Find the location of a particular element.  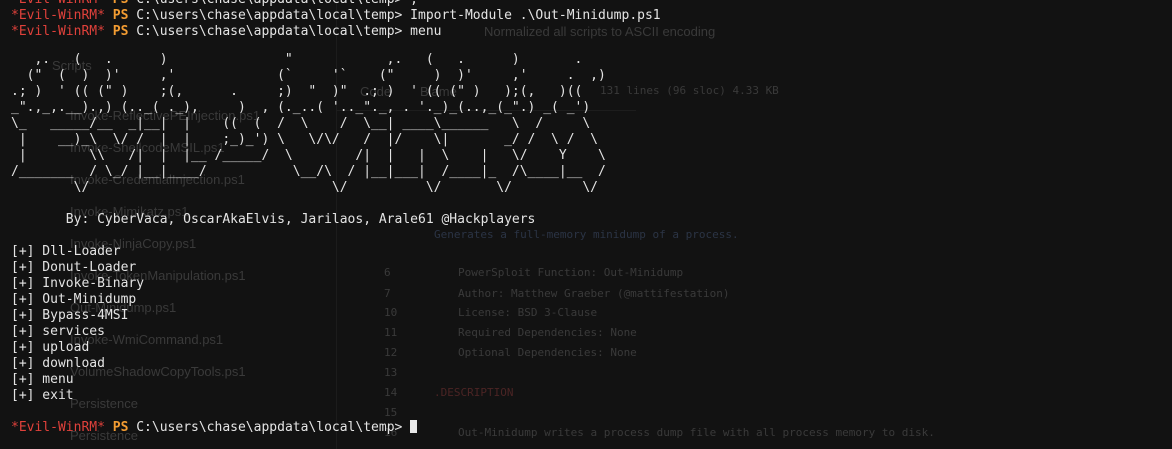

menu-item-bypass-4msi: [+] Bypass-4MSI is located at coordinates (70, 315).